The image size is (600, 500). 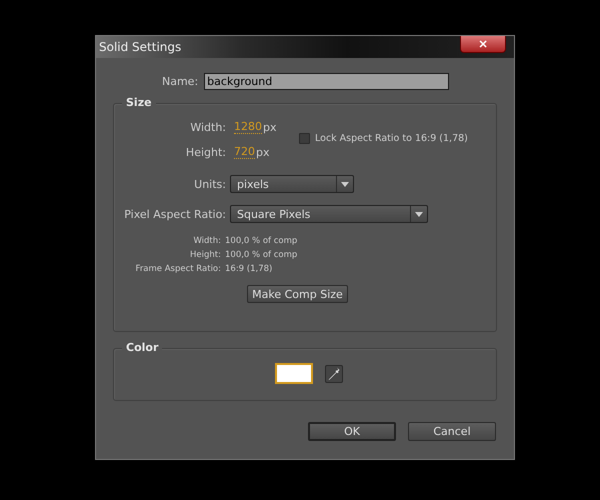 I want to click on pixel-aspect-label: Pixel Aspect Ratio:, so click(x=175, y=214).